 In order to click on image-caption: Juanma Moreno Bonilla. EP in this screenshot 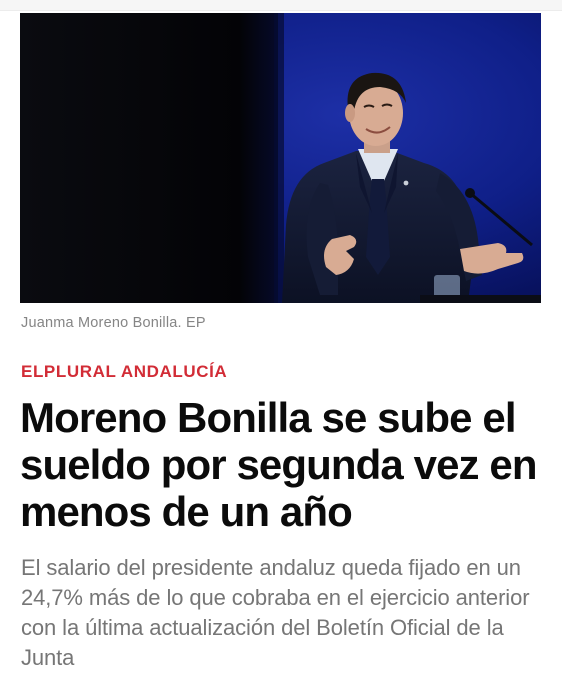, I will do `click(113, 323)`.